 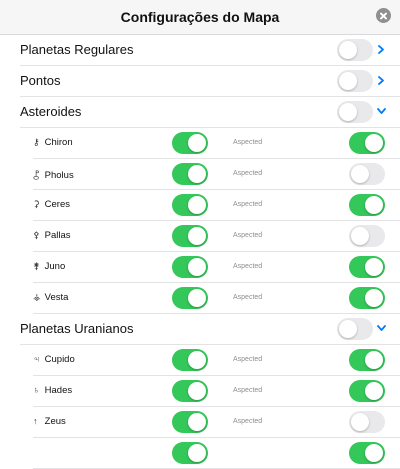 I want to click on section-row-pontos: Pontos, so click(x=200, y=81).